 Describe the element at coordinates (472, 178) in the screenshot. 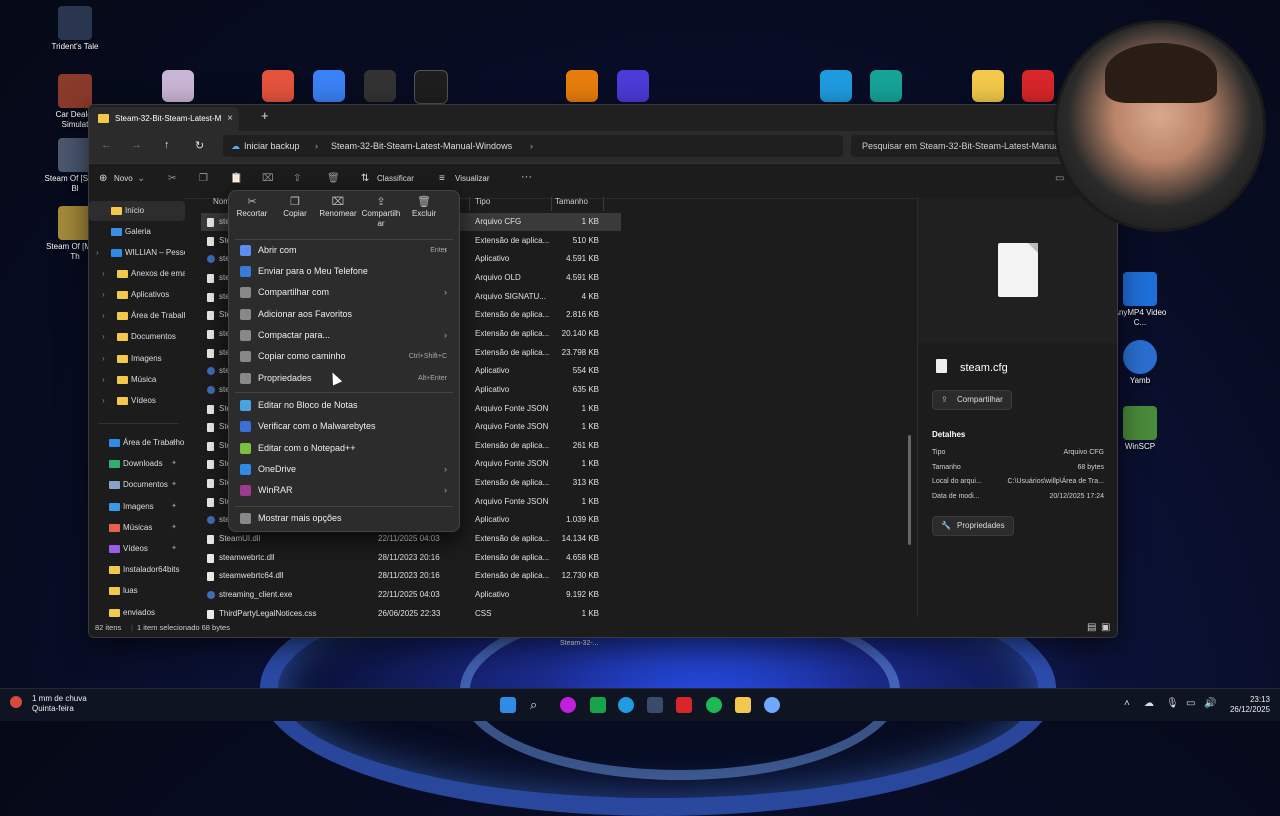

I see `view-button: Visualizar` at that location.